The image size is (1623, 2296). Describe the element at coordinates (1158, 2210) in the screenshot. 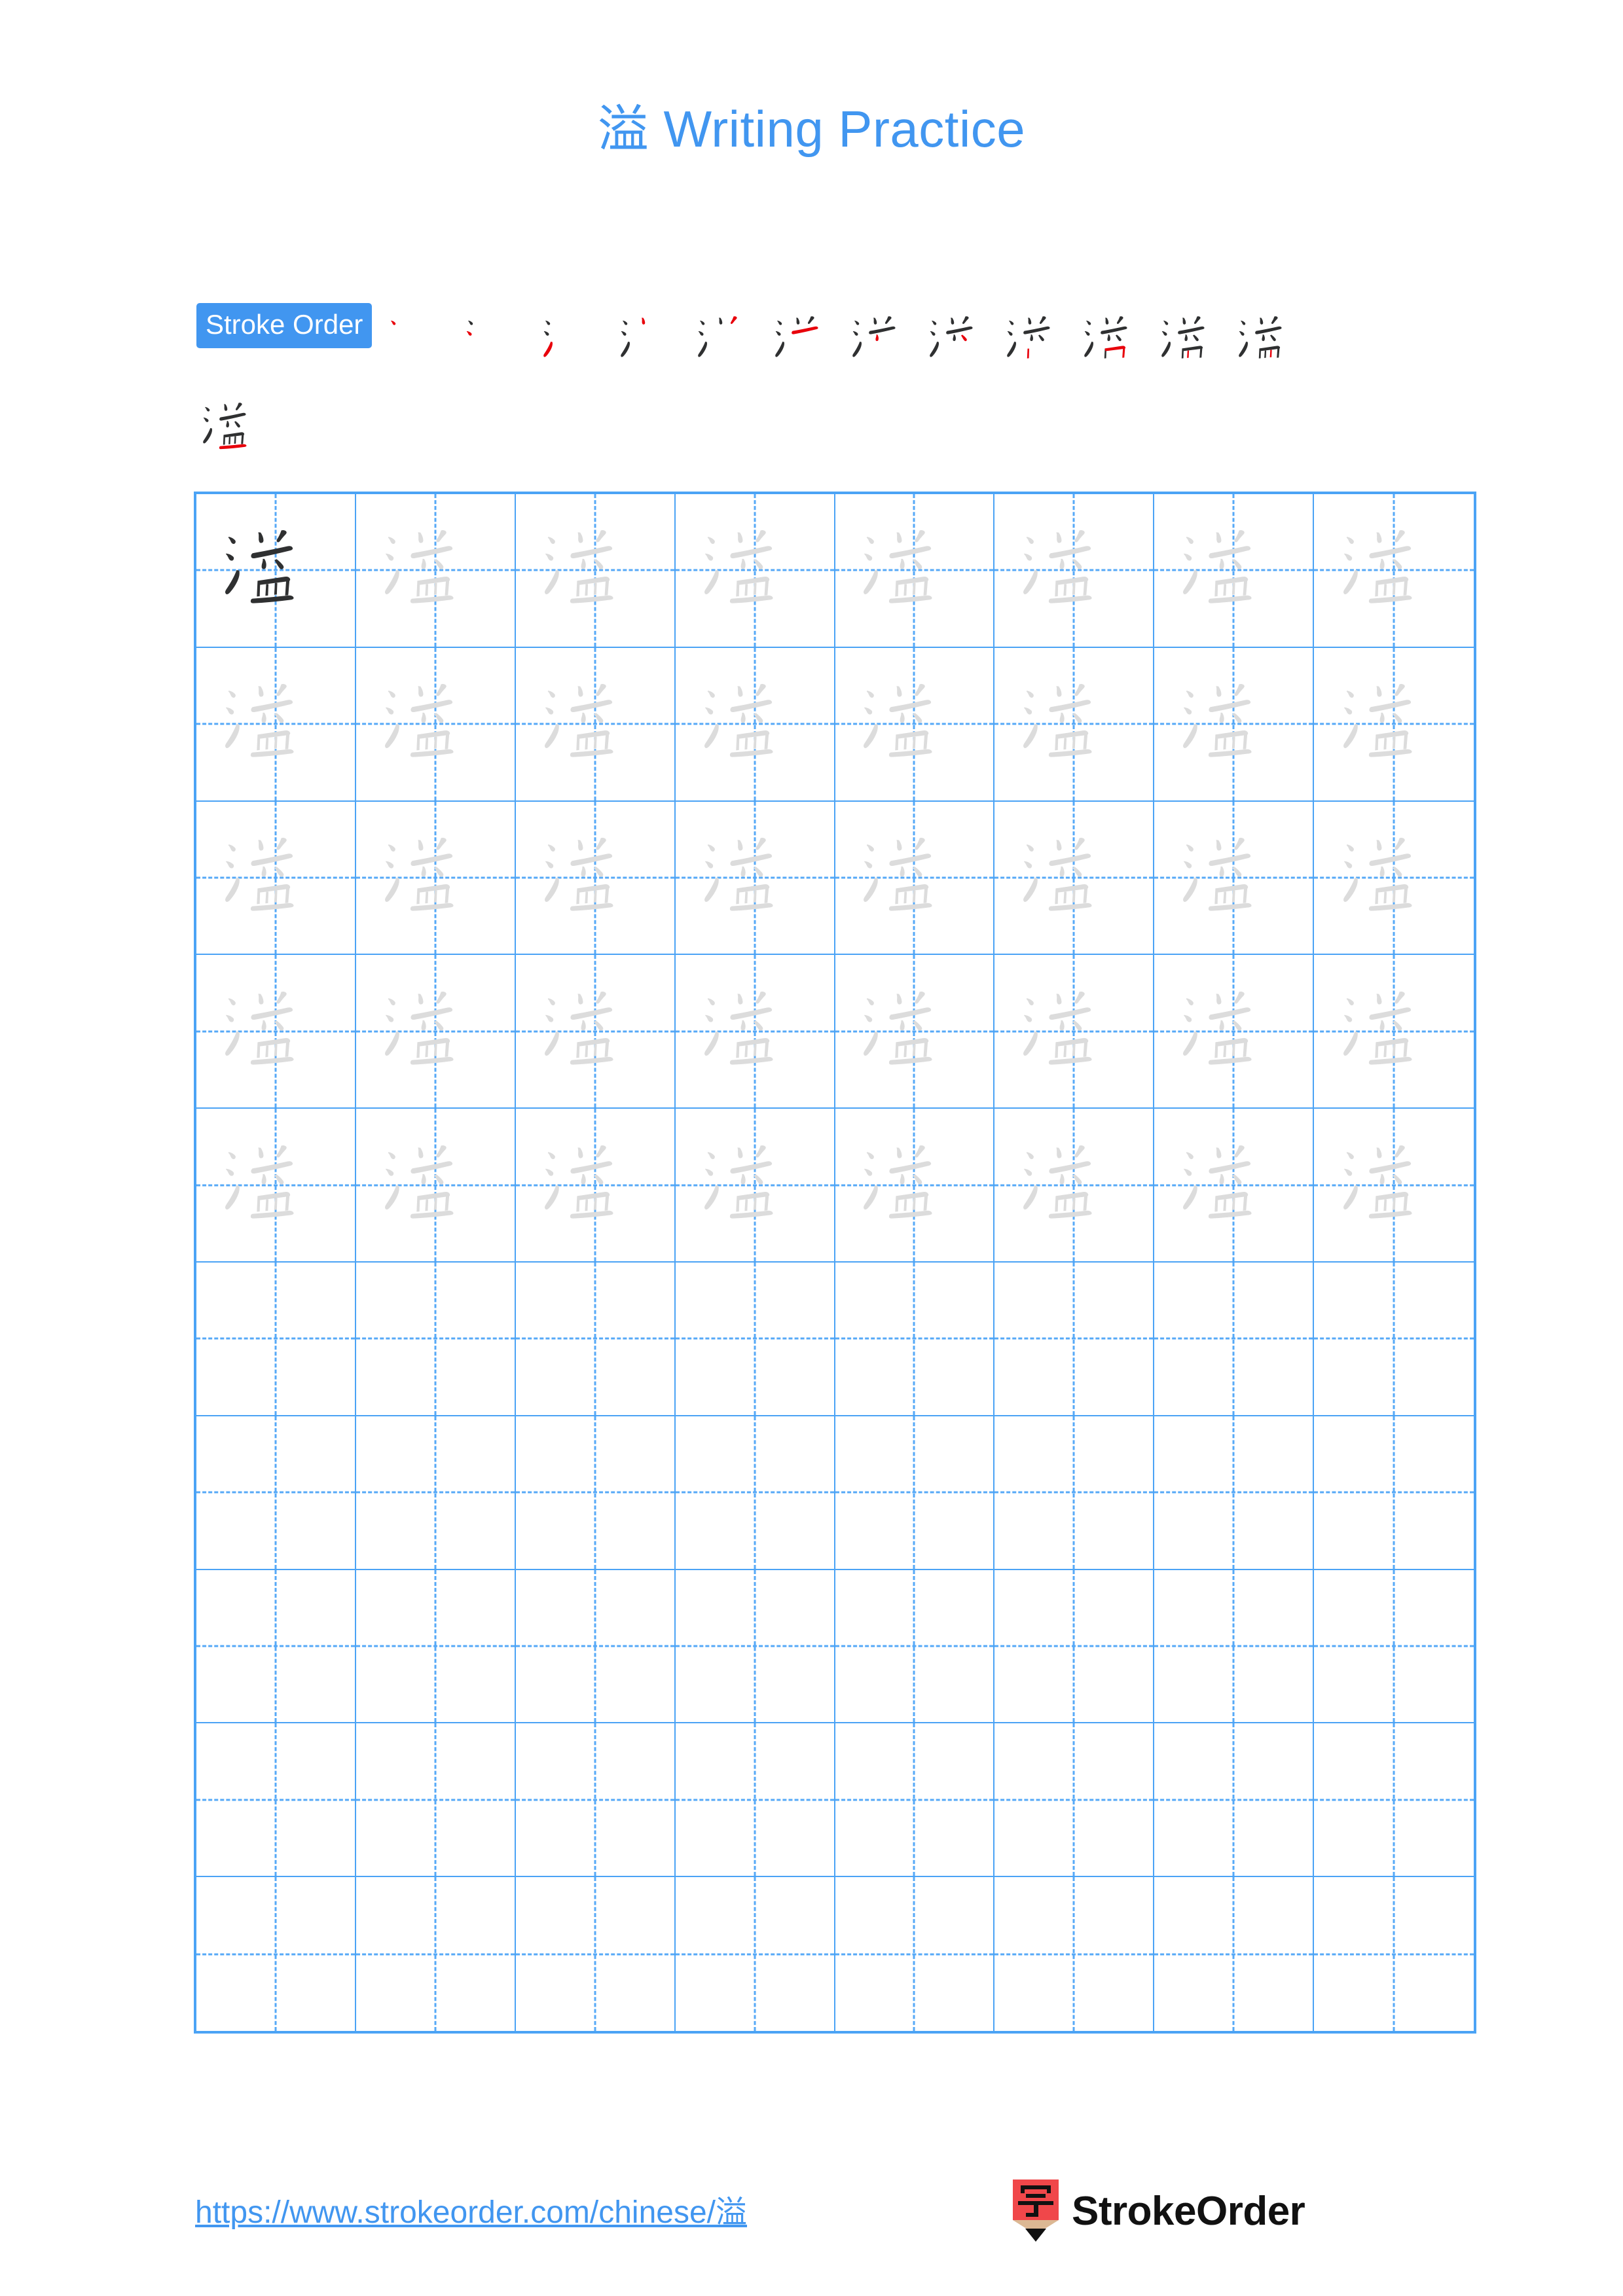

I see `brand-logo-group: StrokeOrder` at that location.